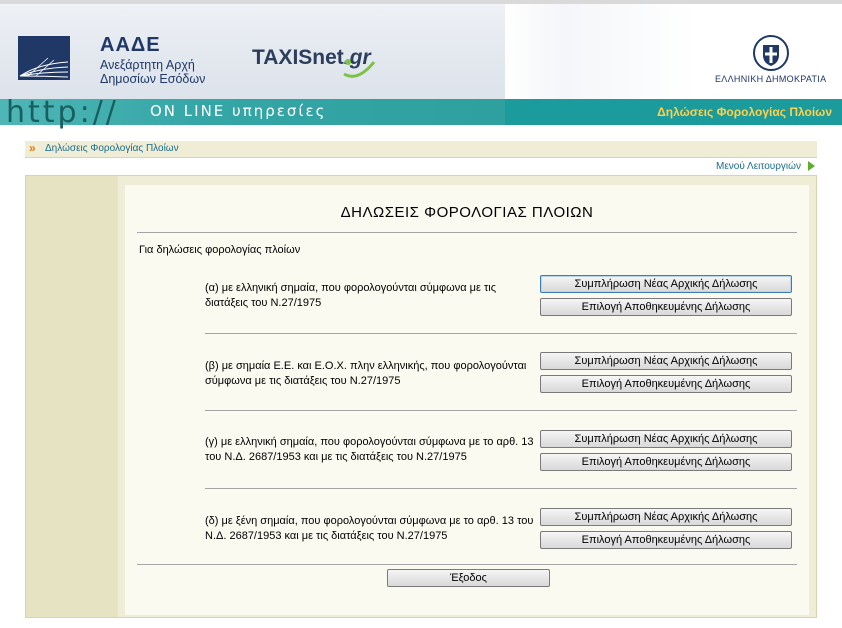 This screenshot has height=628, width=842. Describe the element at coordinates (666, 517) in the screenshot. I see `category-d-new-declaration-button: Συμπλήρωση Νέας Αρχικής Δήλωσης` at that location.